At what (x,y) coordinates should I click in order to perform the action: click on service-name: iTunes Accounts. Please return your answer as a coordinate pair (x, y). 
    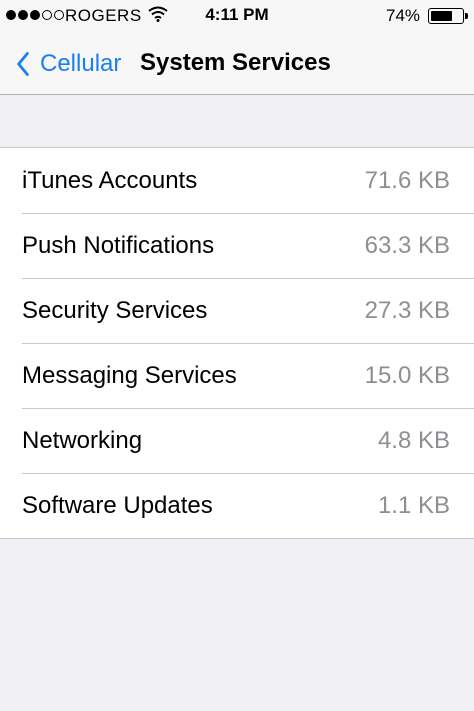
    Looking at the image, I should click on (110, 180).